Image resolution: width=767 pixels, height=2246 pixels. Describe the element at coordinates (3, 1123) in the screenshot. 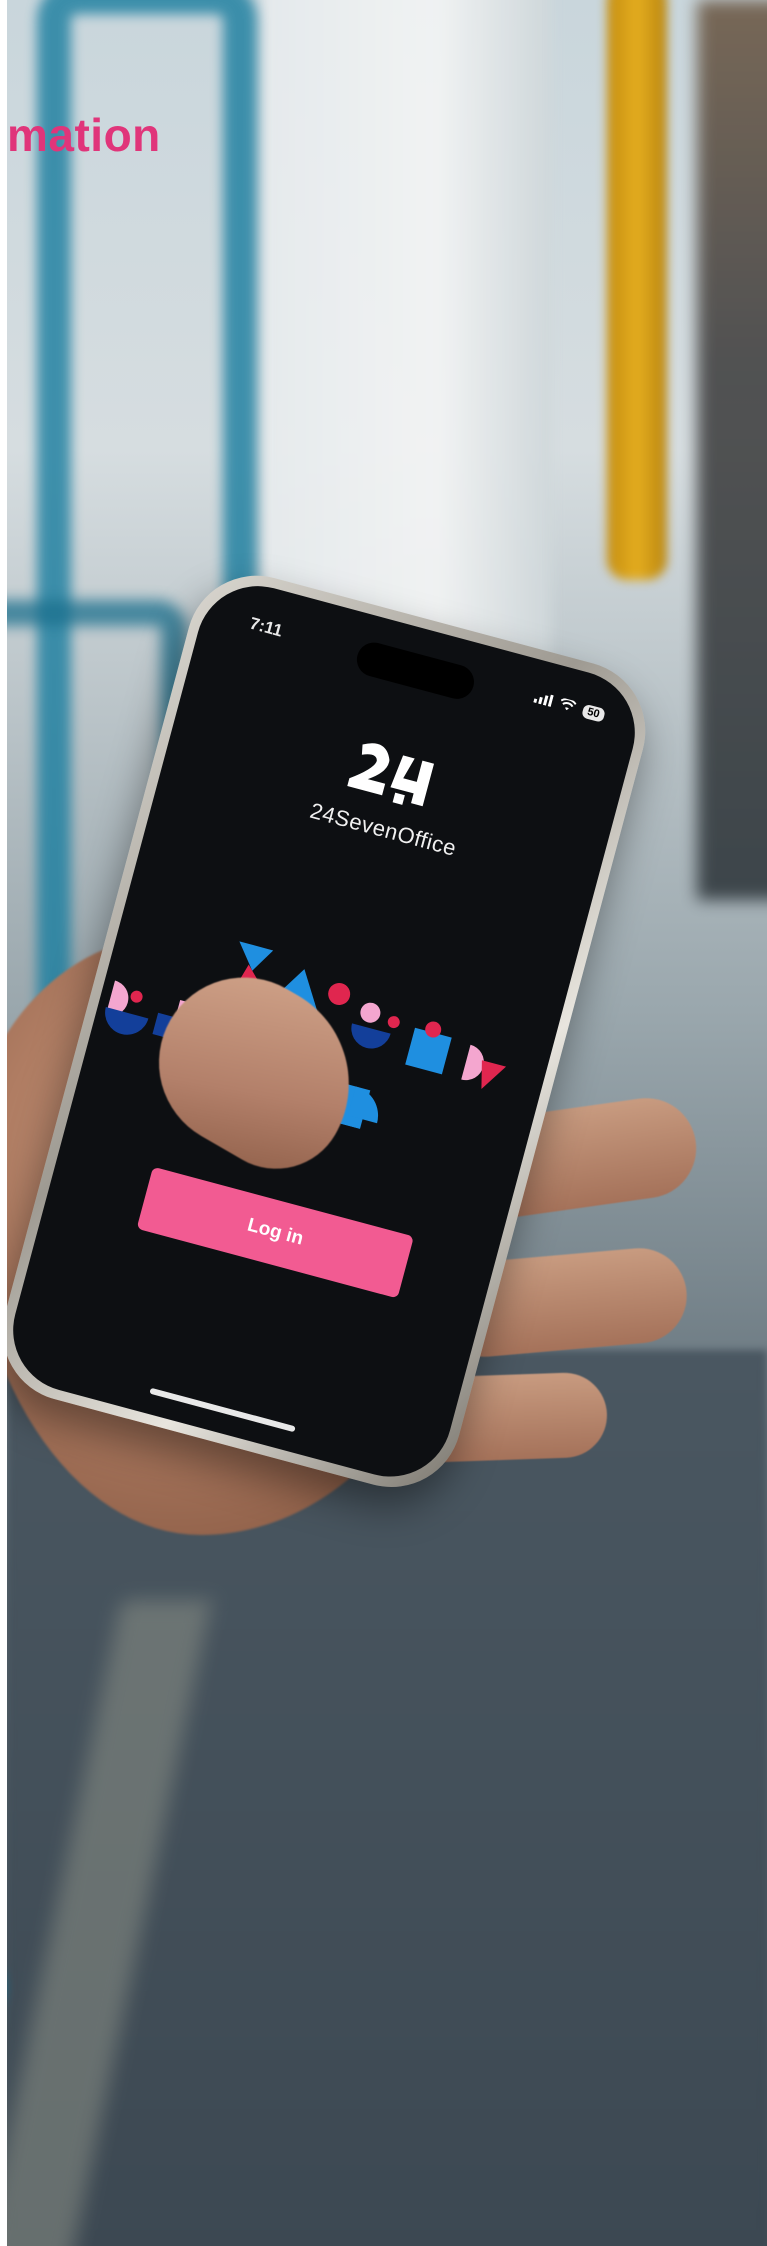

I see `left-margin` at that location.